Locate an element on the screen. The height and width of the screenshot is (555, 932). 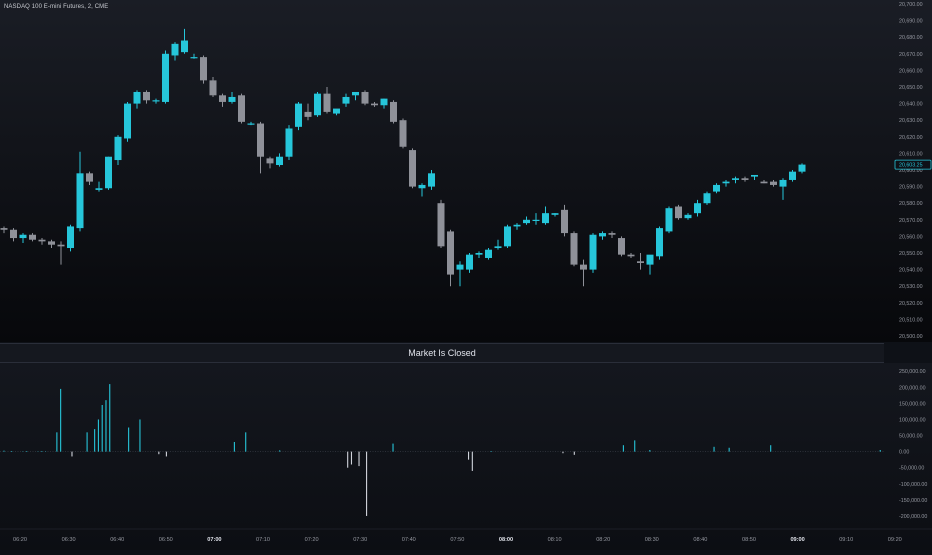
symbol-title: NASDAQ 100 E-mini Futures, 2, CME is located at coordinates (56, 7).